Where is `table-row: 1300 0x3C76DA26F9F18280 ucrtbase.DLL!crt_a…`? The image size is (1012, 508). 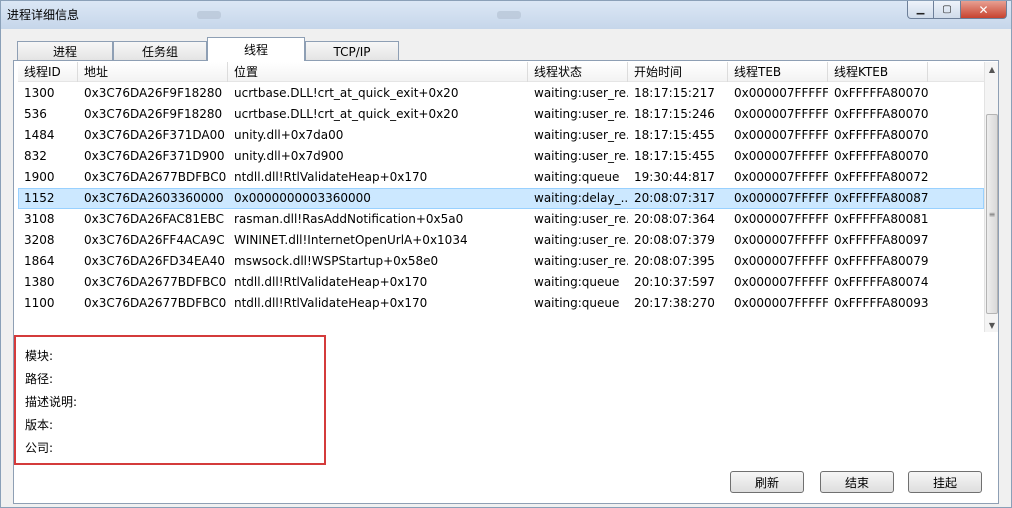
table-row: 1300 0x3C76DA26F9F18280 ucrtbase.DLL!crt_a… is located at coordinates (501, 93).